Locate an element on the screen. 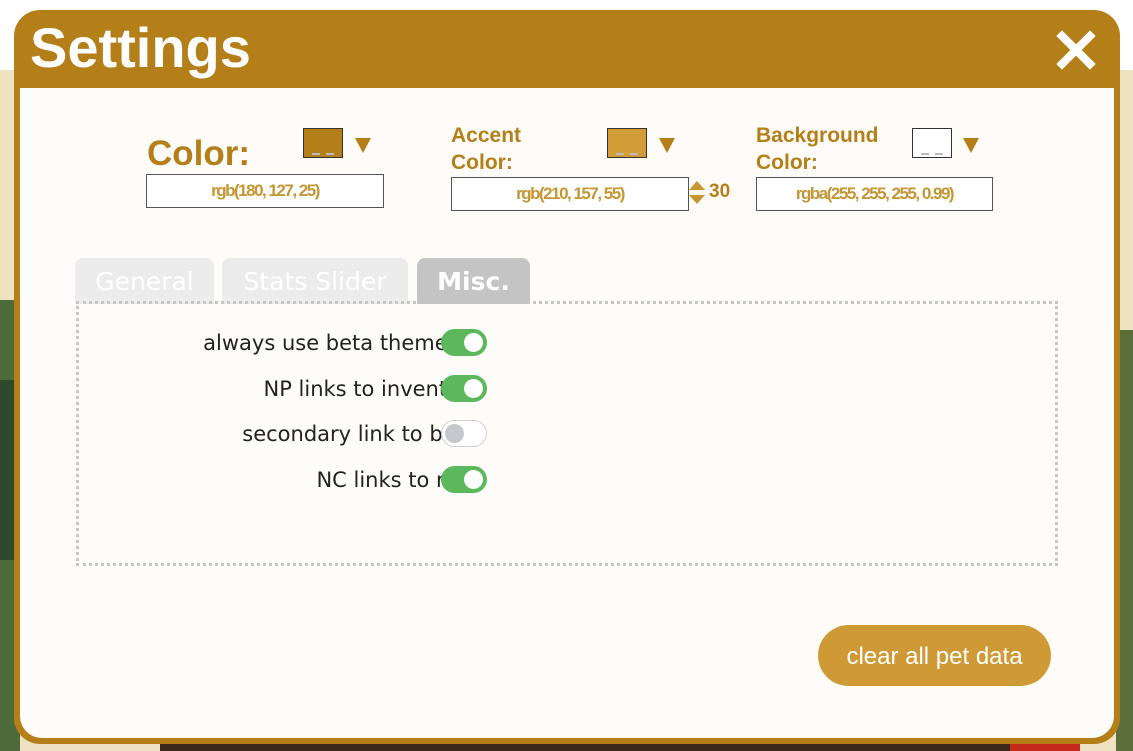 The width and height of the screenshot is (1133, 751). modal-title: Settings is located at coordinates (140, 47).